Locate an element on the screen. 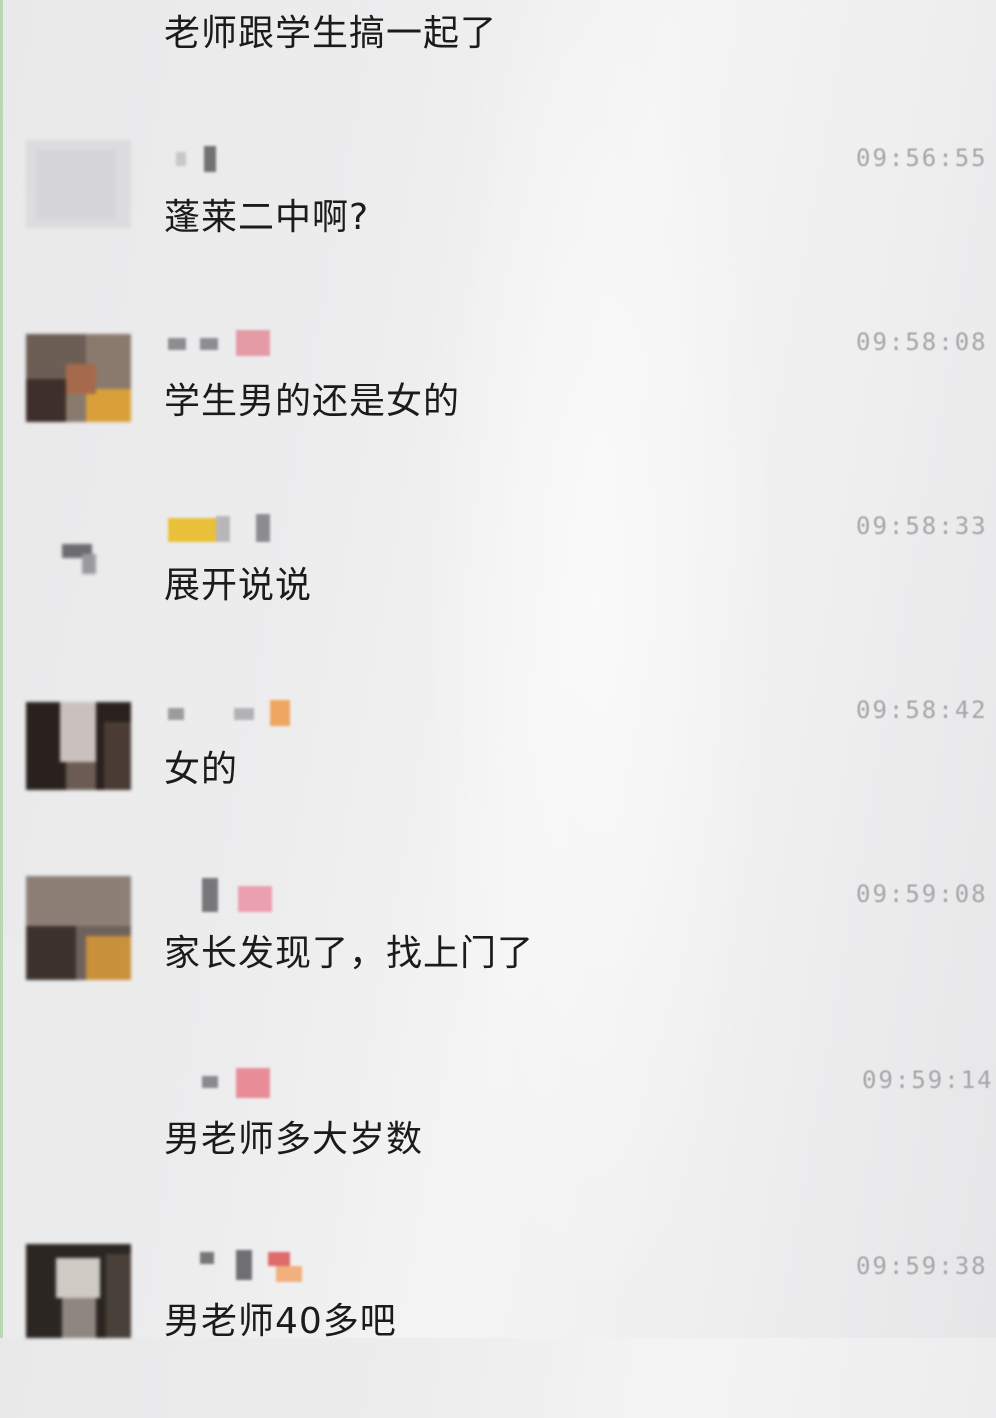 This screenshot has height=1418, width=996. message-timestamp: 09:59:08 is located at coordinates (922, 894).